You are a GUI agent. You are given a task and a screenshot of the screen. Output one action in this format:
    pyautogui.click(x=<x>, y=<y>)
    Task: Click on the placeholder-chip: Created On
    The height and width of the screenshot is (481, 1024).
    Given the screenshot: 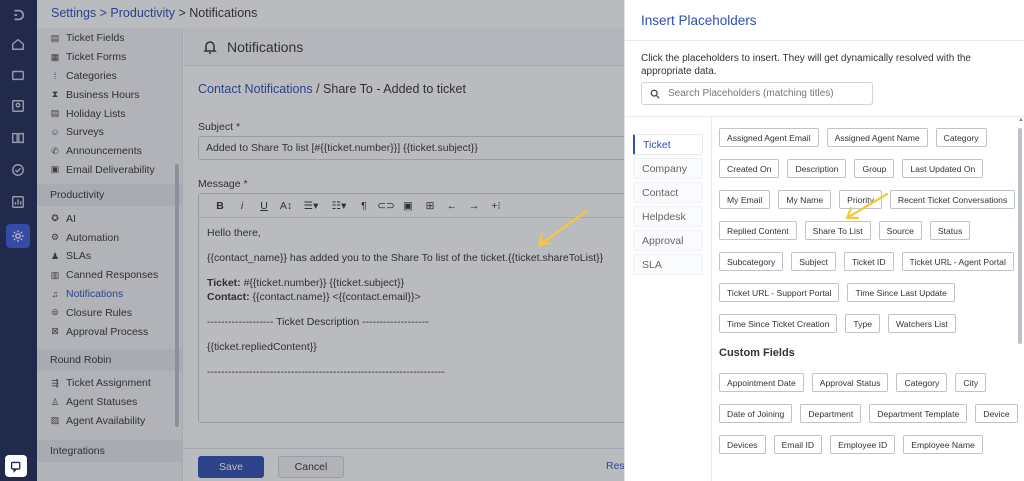 What is the action you would take?
    pyautogui.click(x=749, y=168)
    